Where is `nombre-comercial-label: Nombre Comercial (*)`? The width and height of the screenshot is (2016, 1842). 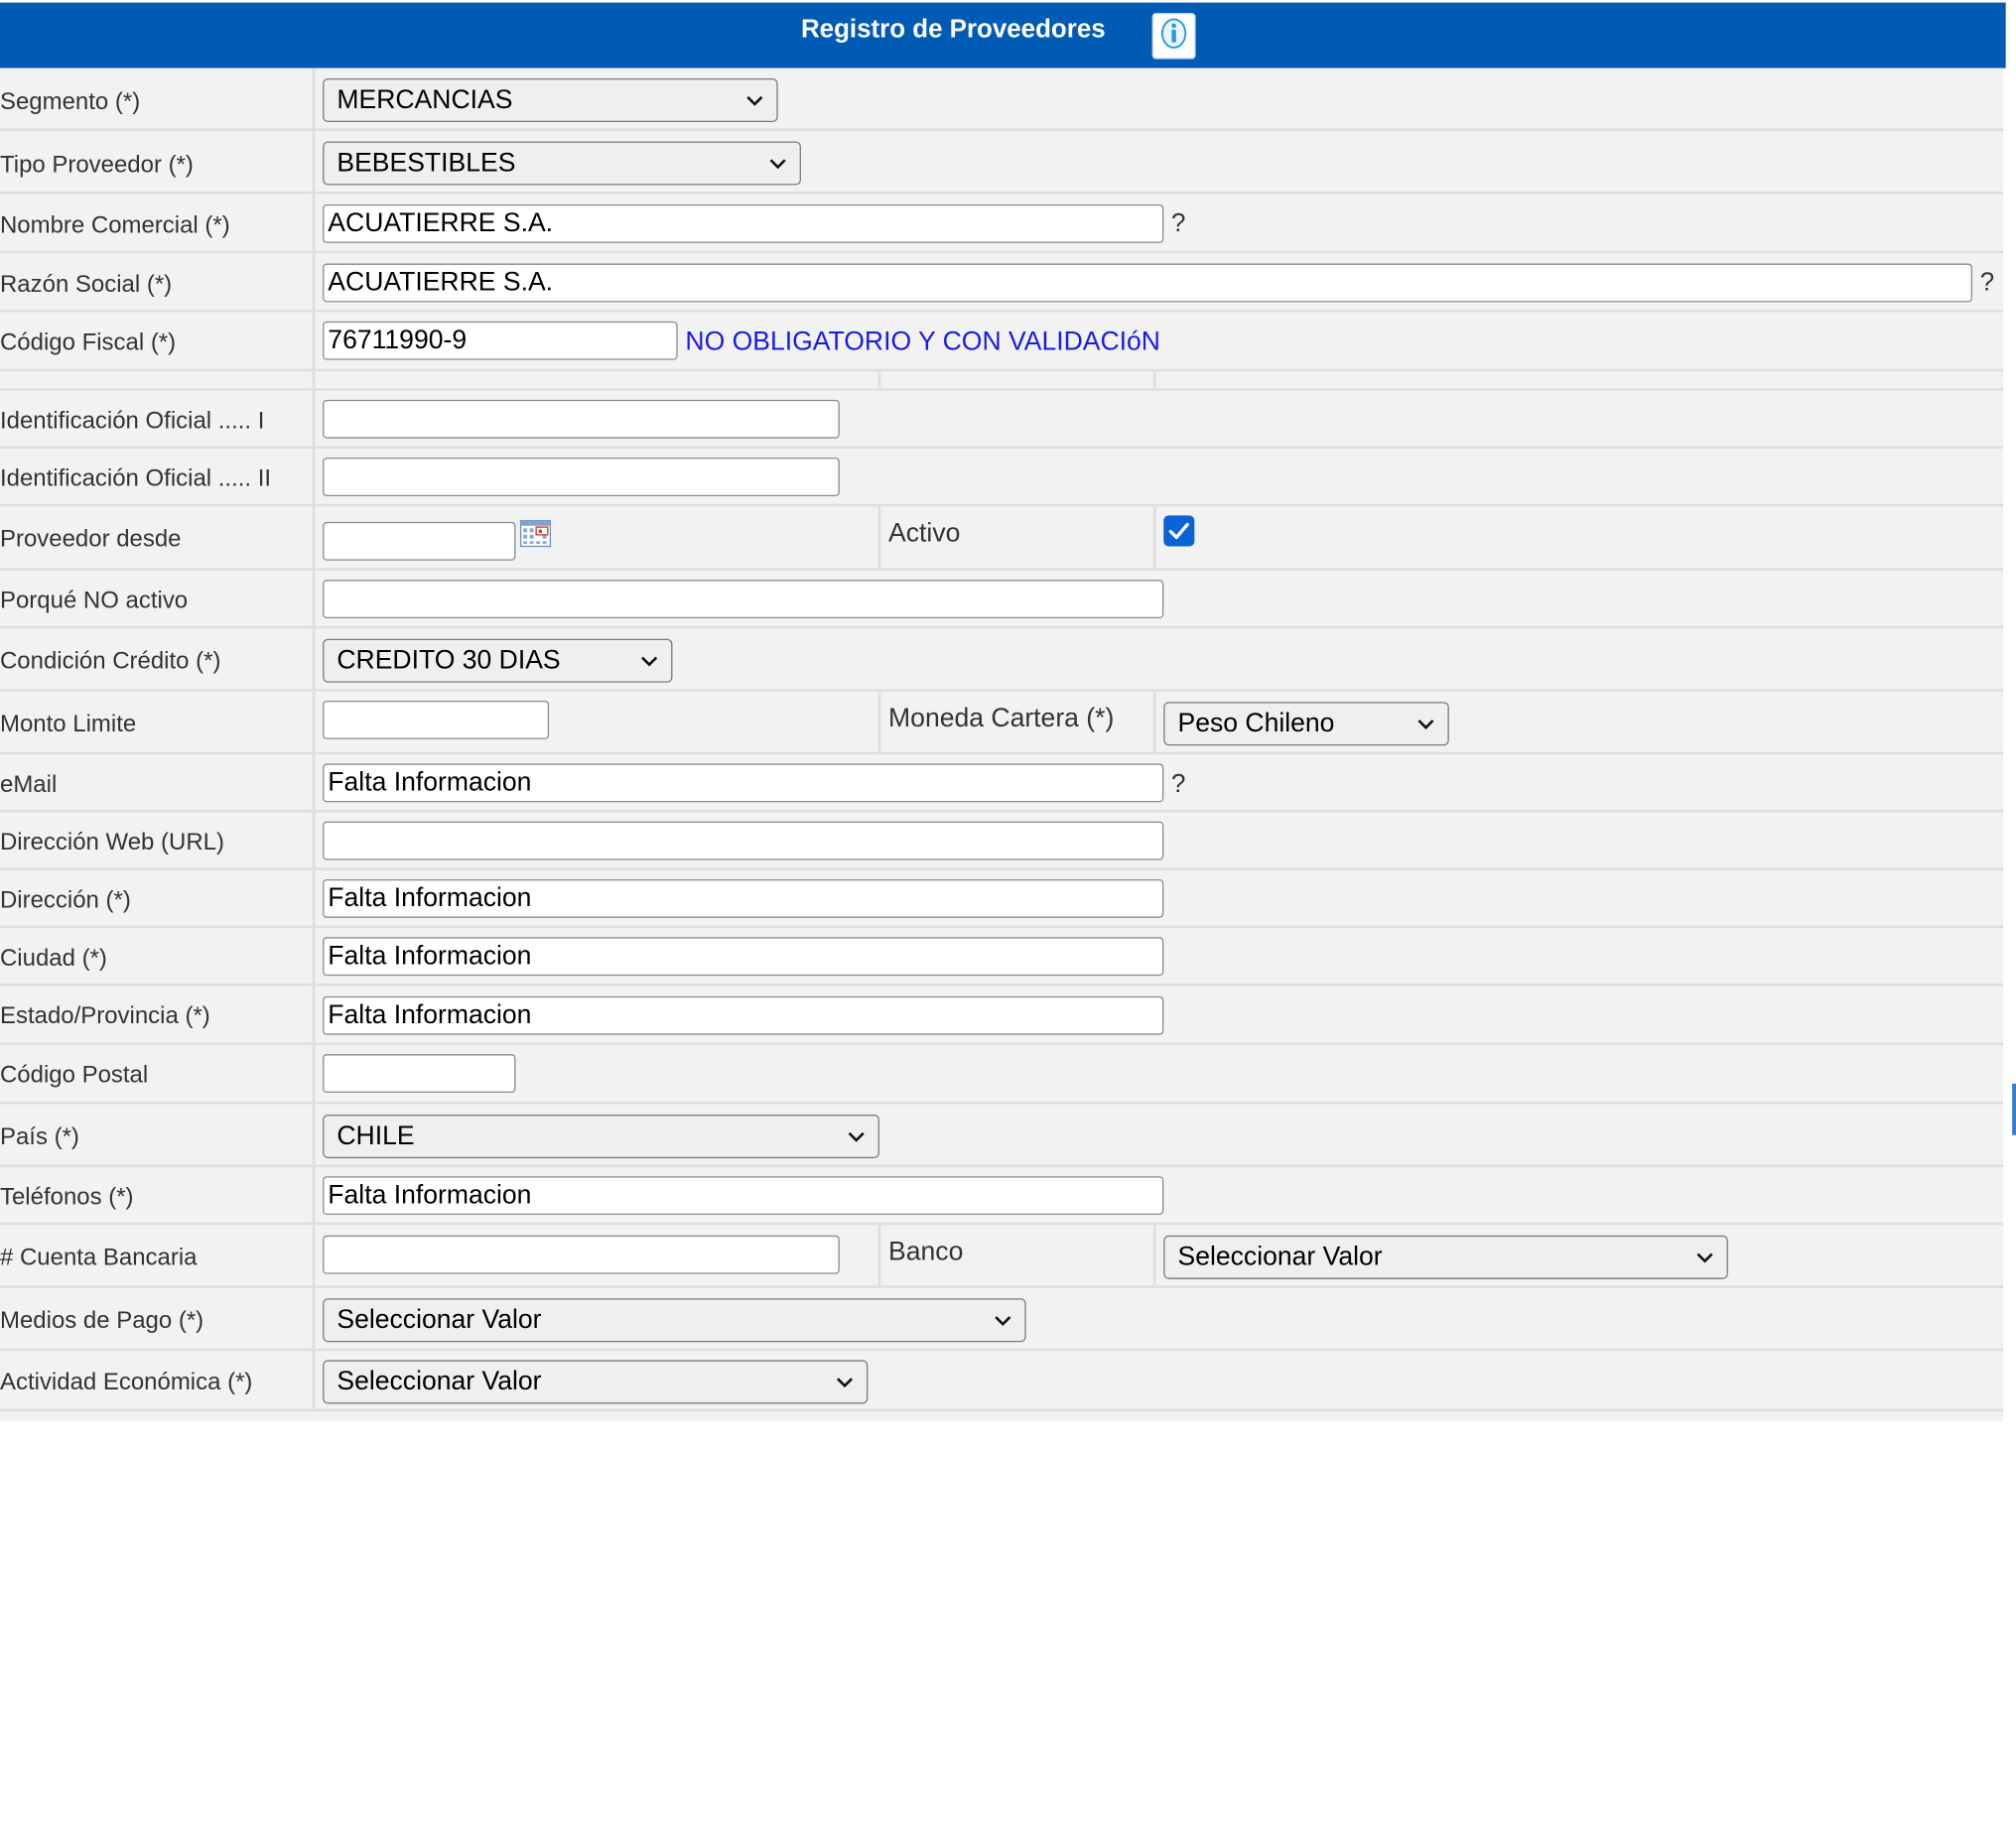
nombre-comercial-label: Nombre Comercial (*) is located at coordinates (115, 224).